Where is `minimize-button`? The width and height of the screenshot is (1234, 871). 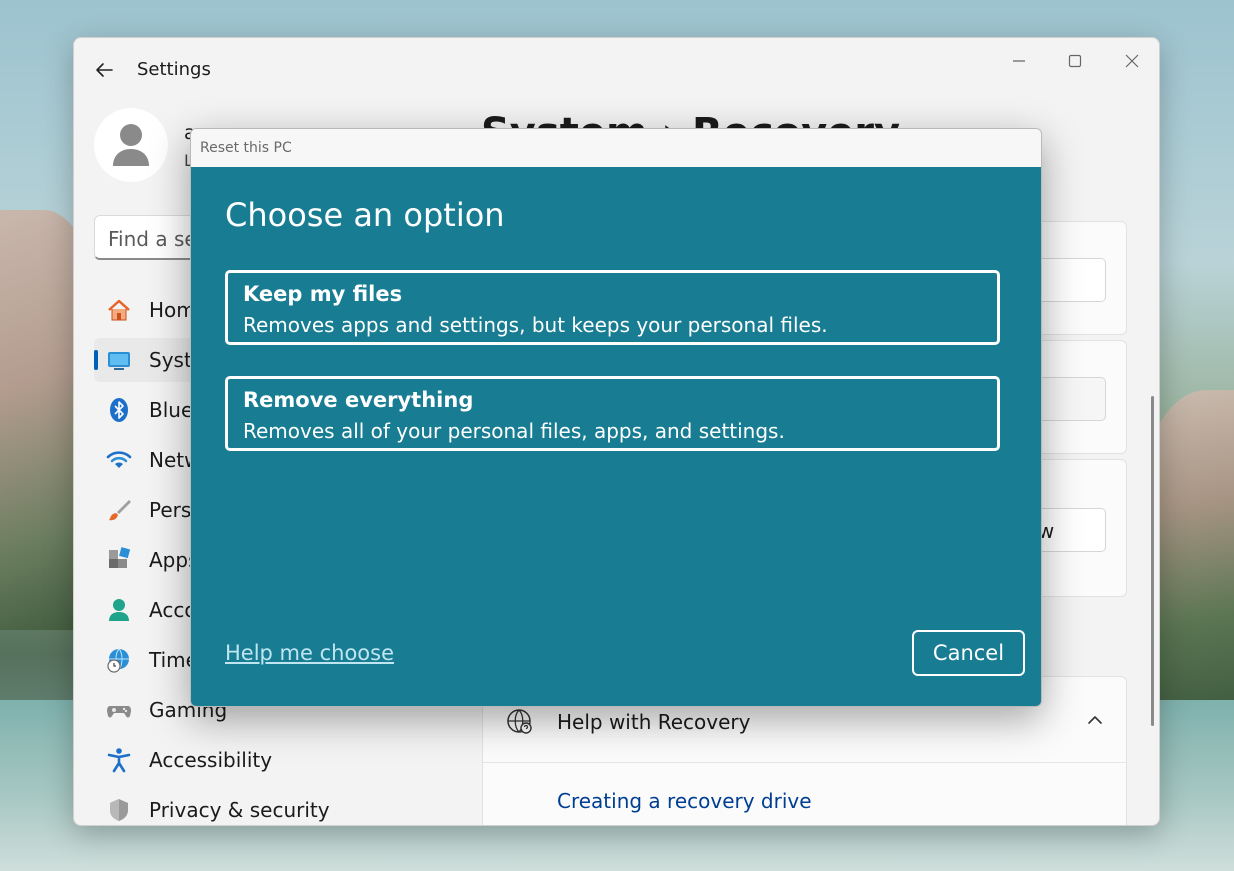 minimize-button is located at coordinates (1019, 61).